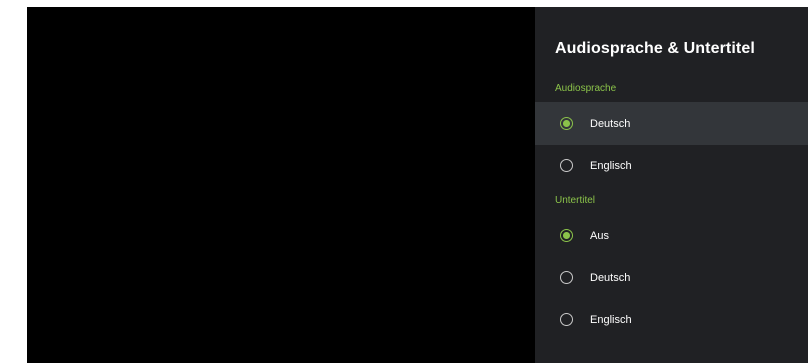 The width and height of the screenshot is (808, 363). I want to click on subtitle-option-aus: Aus, so click(671, 235).